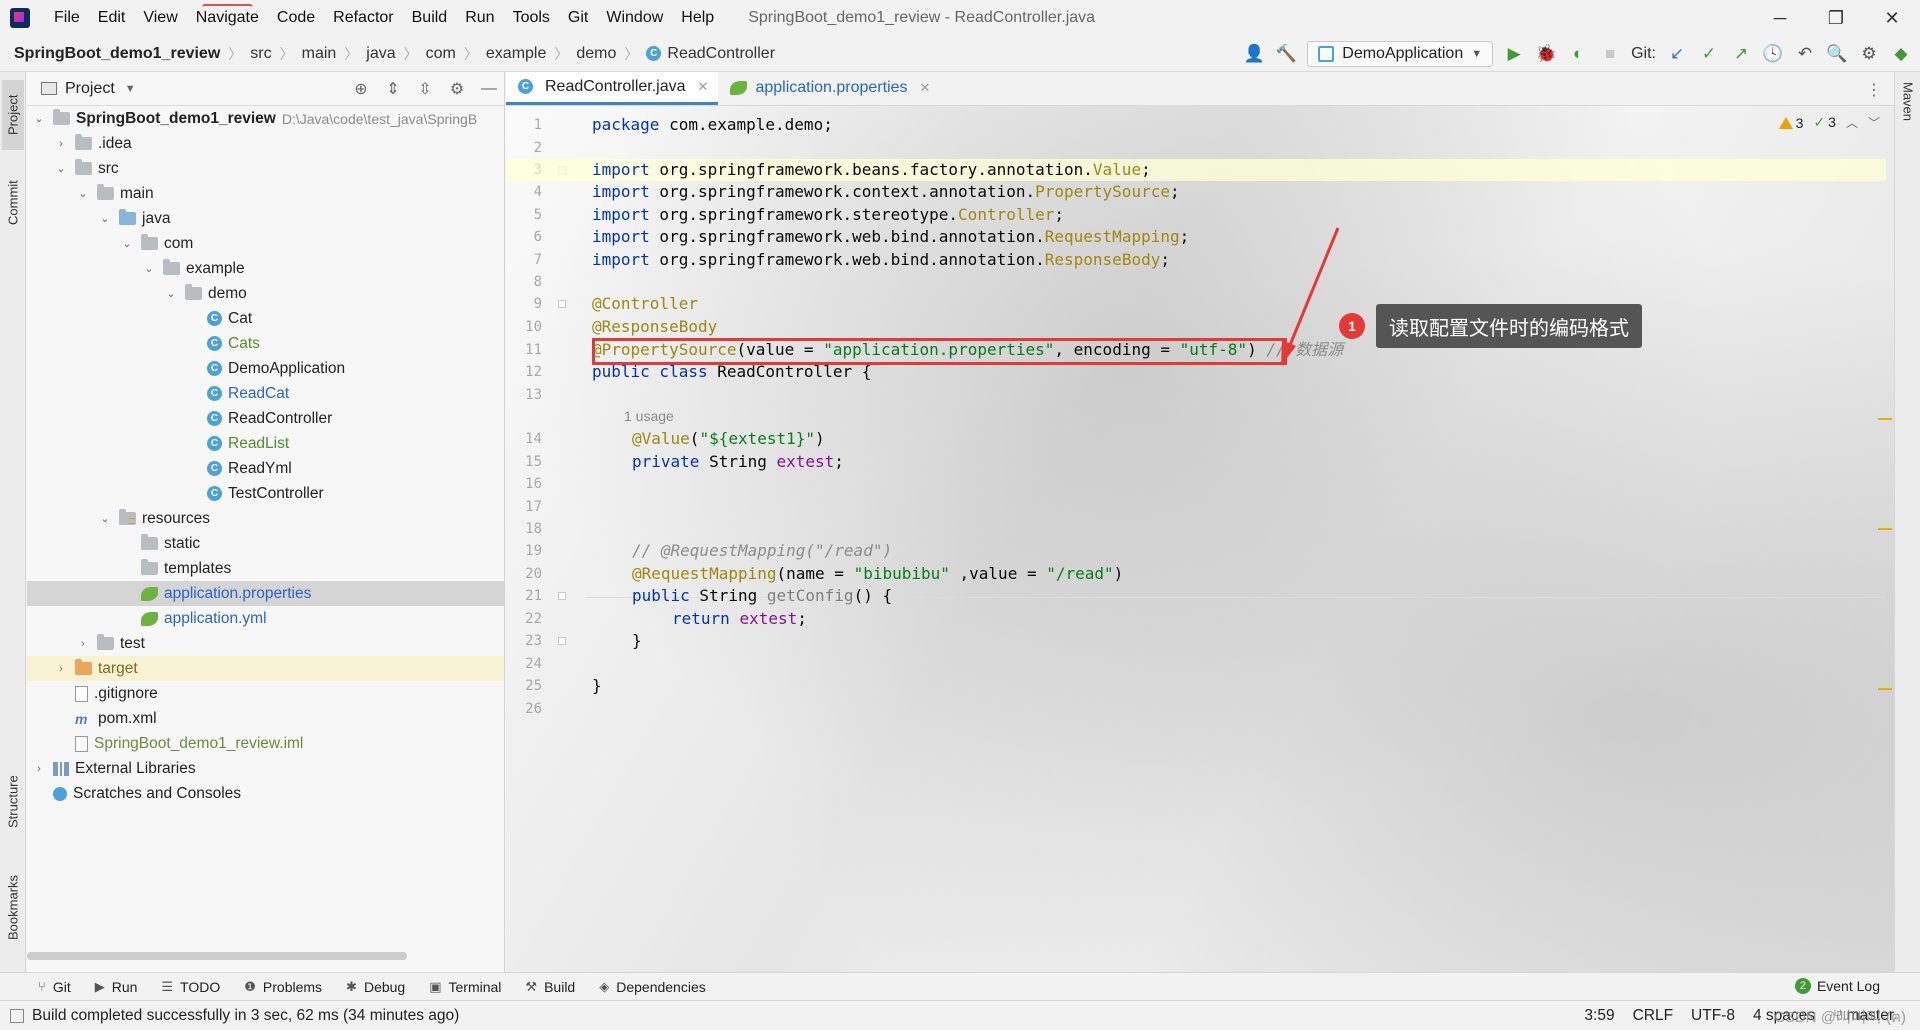 The height and width of the screenshot is (1030, 1920). Describe the element at coordinates (1546, 54) in the screenshot. I see `debug-icon: 🐞` at that location.